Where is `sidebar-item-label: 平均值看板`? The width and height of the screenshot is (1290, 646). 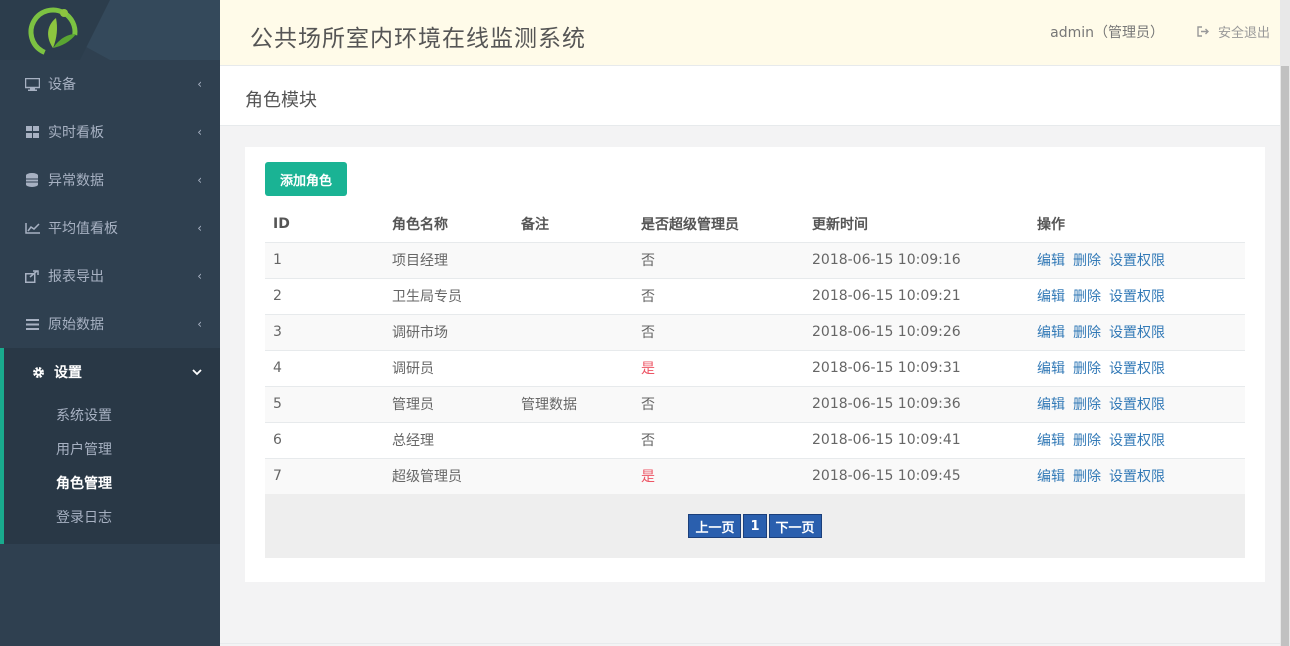
sidebar-item-label: 平均值看板 is located at coordinates (83, 229).